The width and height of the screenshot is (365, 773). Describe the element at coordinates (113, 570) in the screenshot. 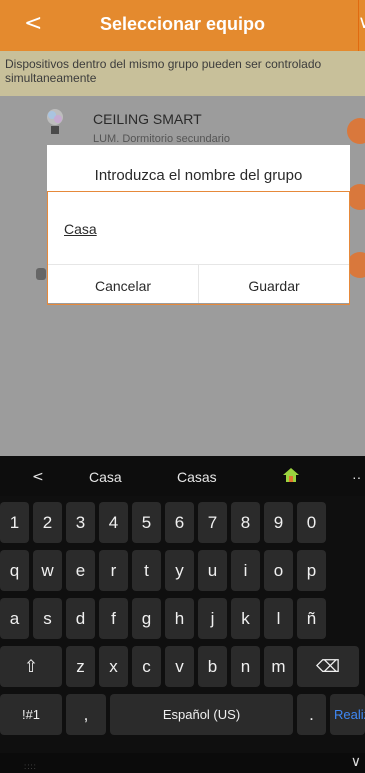

I see `key-r: r` at that location.